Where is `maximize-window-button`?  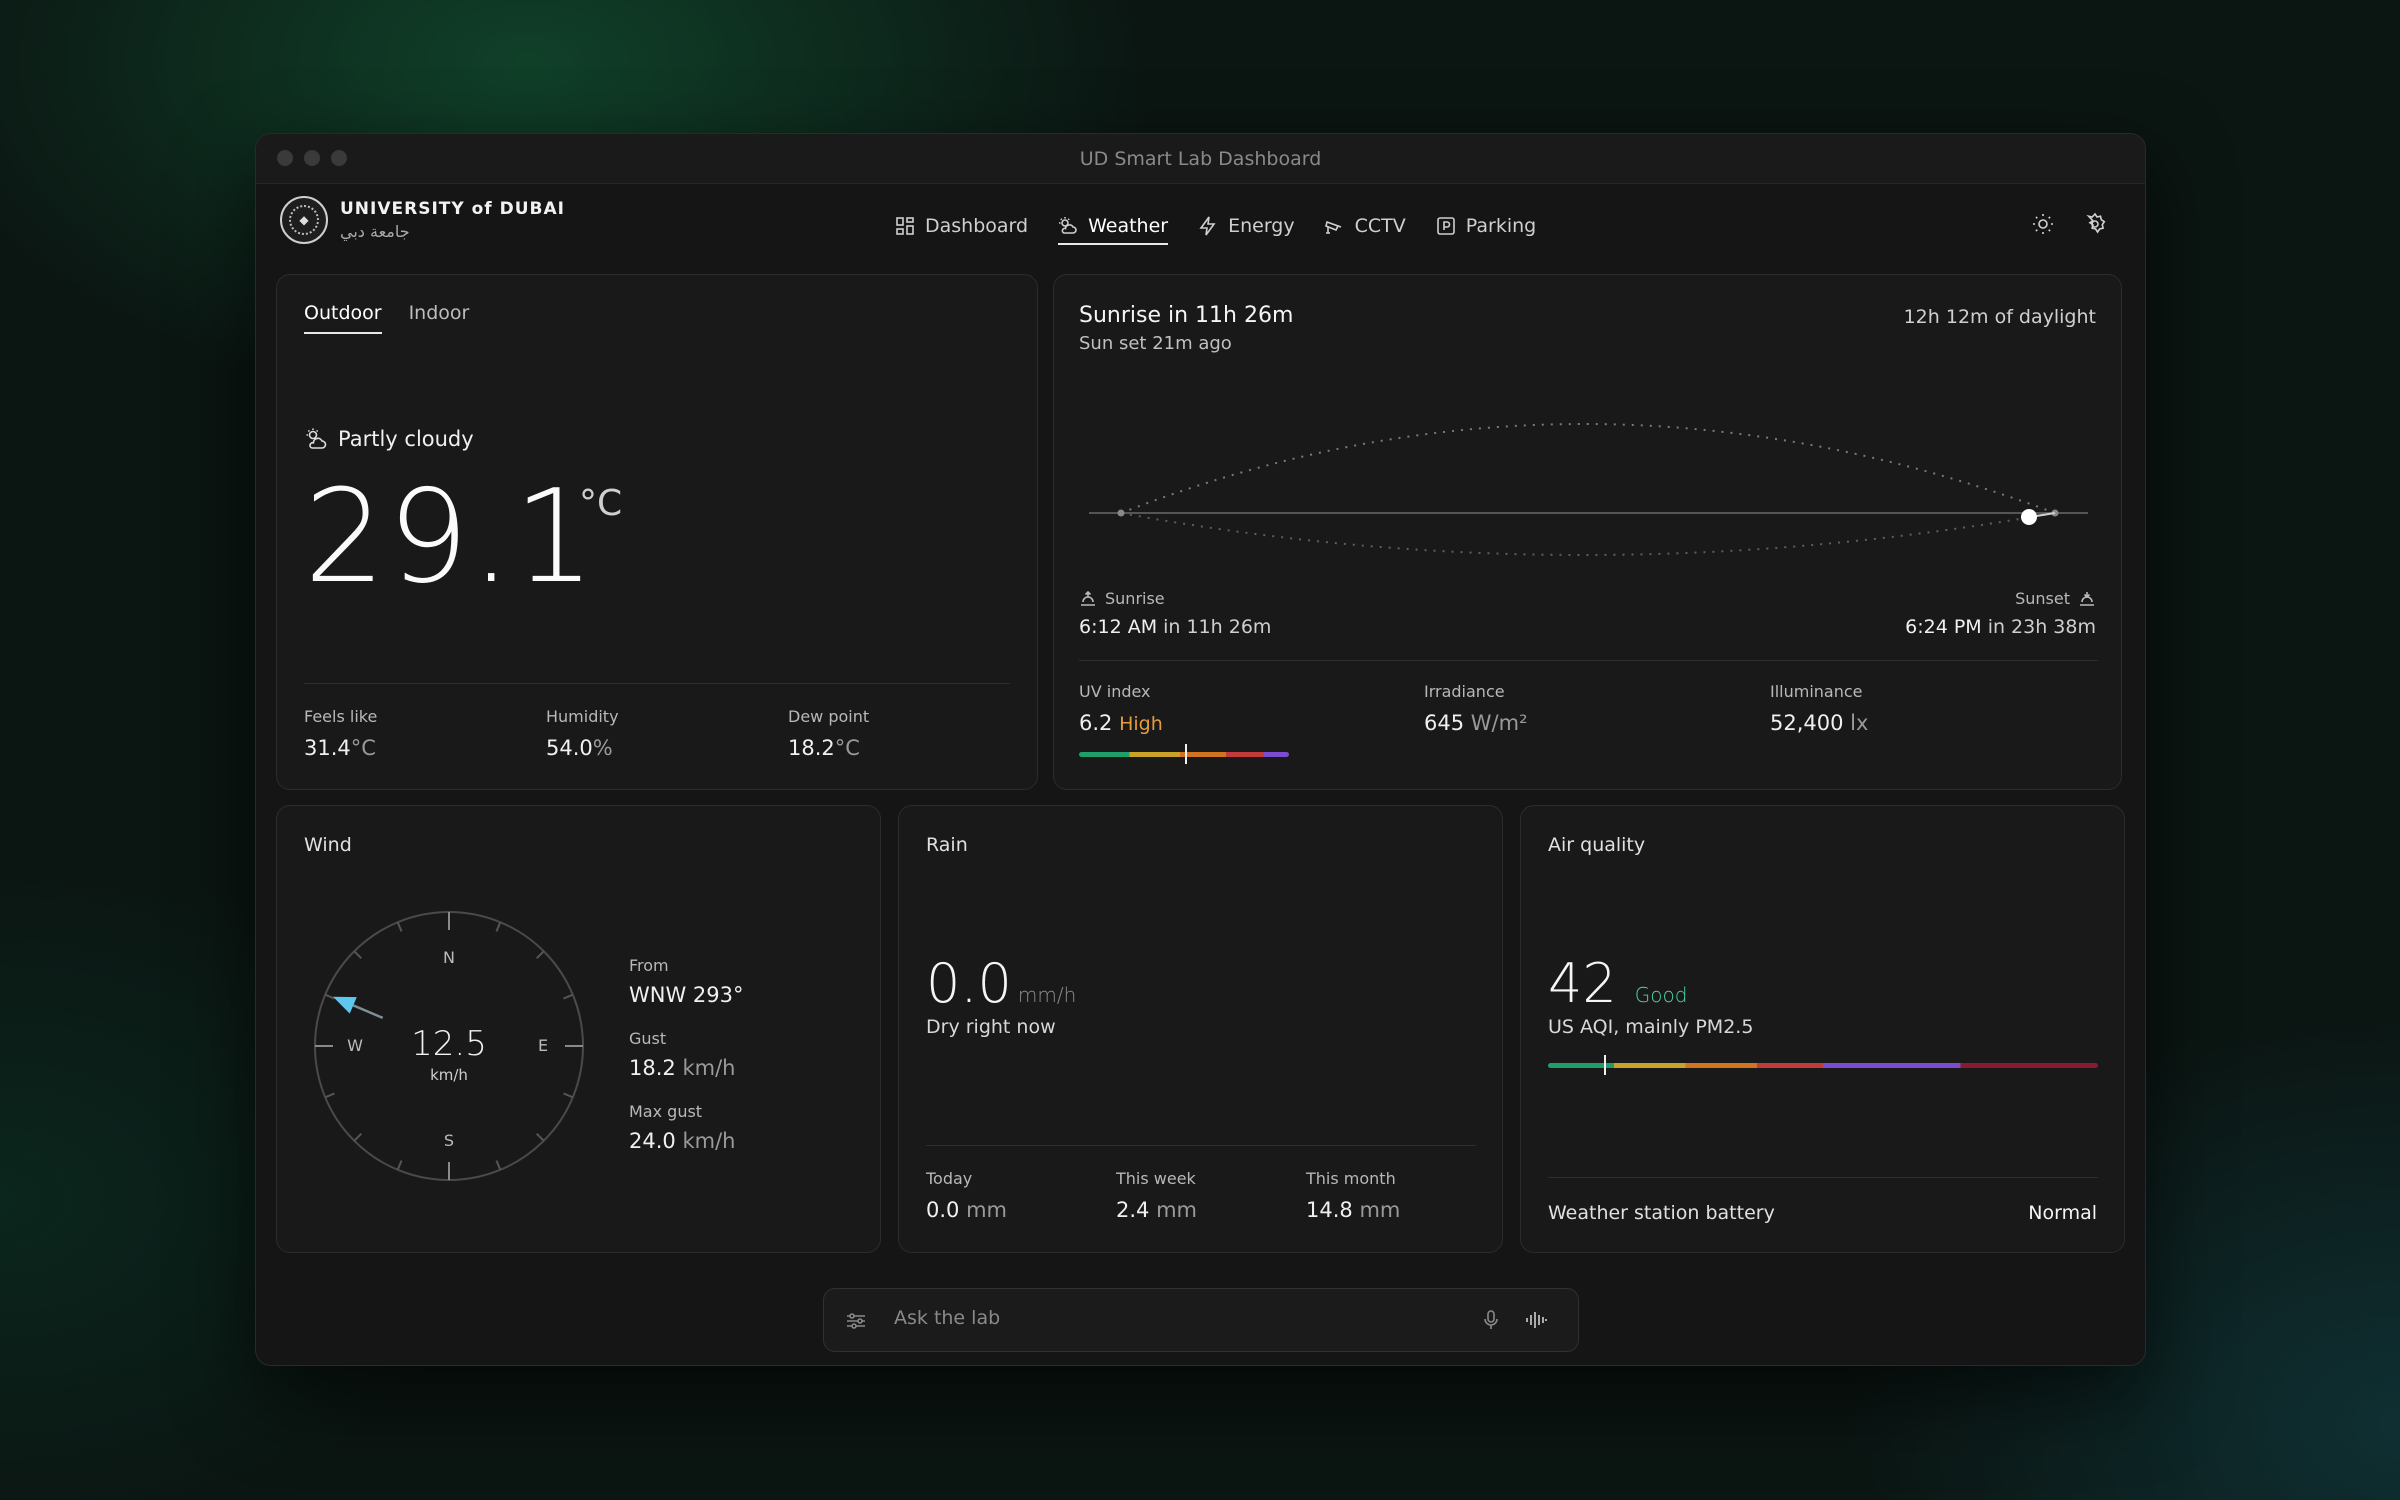 maximize-window-button is located at coordinates (339, 158).